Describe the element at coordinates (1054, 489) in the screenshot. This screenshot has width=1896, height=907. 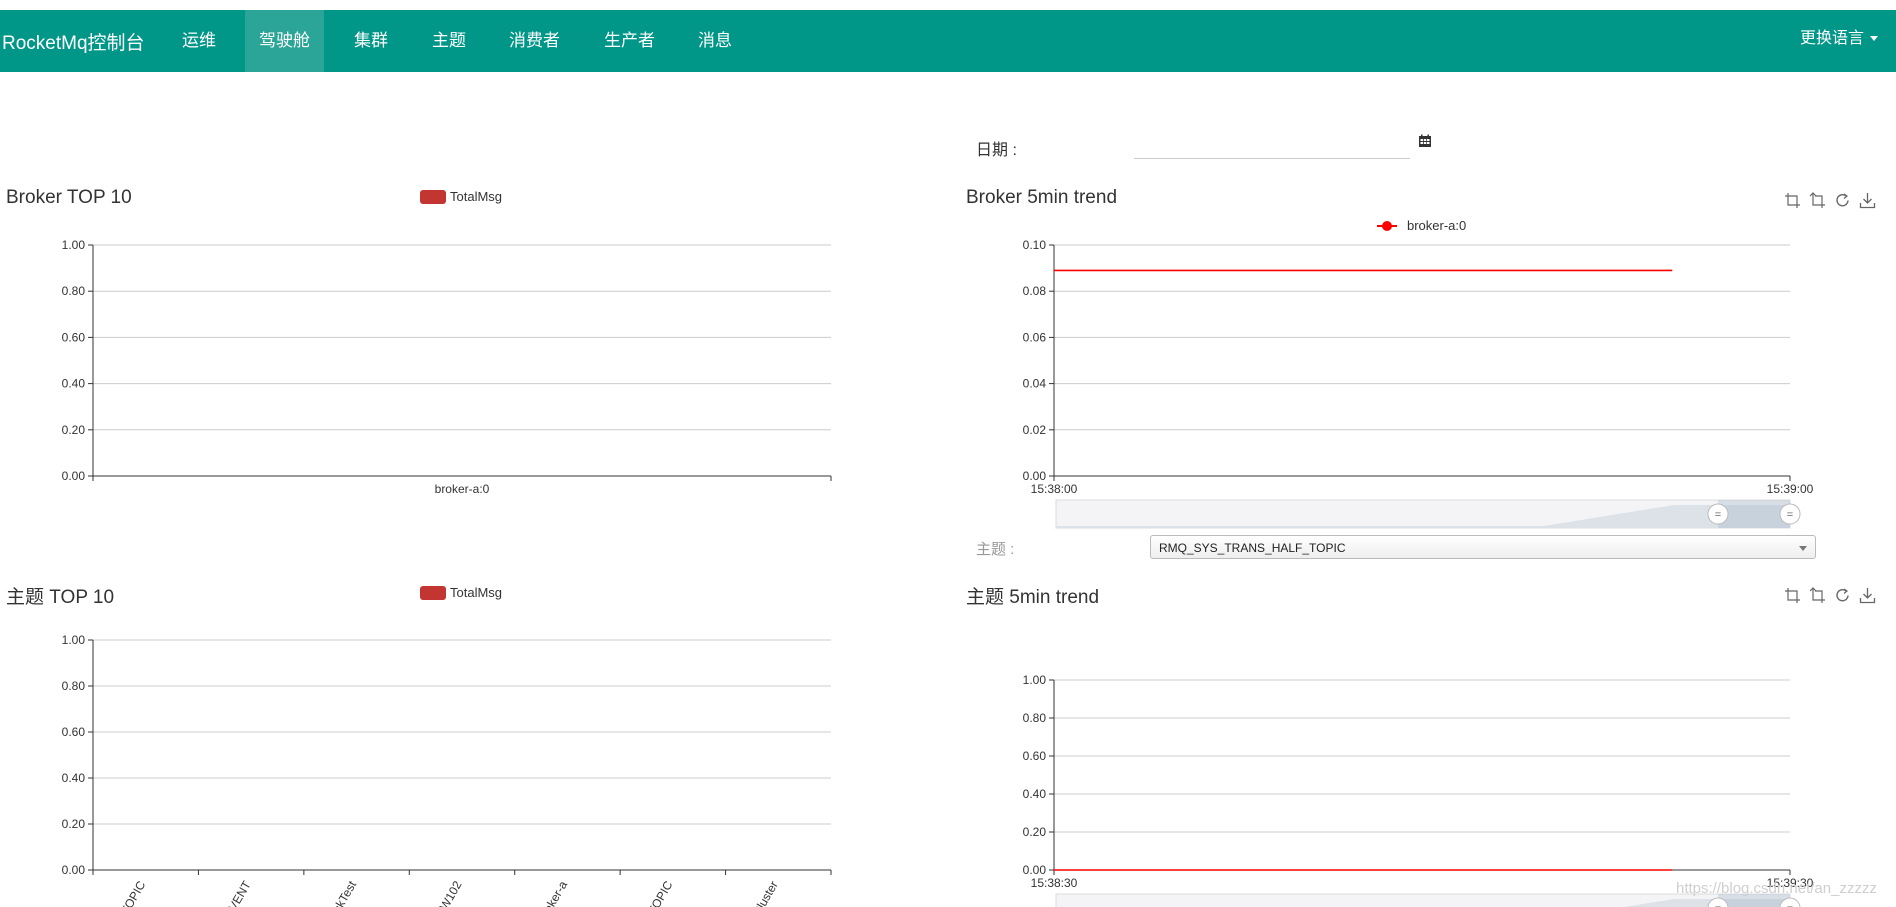
I see `x-tick-label: 15:38:00` at that location.